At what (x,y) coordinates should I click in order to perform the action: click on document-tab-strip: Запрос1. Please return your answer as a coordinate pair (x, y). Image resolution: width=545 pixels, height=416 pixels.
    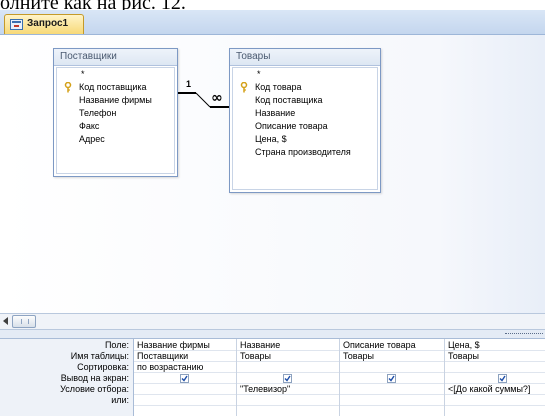
    Looking at the image, I should click on (272, 22).